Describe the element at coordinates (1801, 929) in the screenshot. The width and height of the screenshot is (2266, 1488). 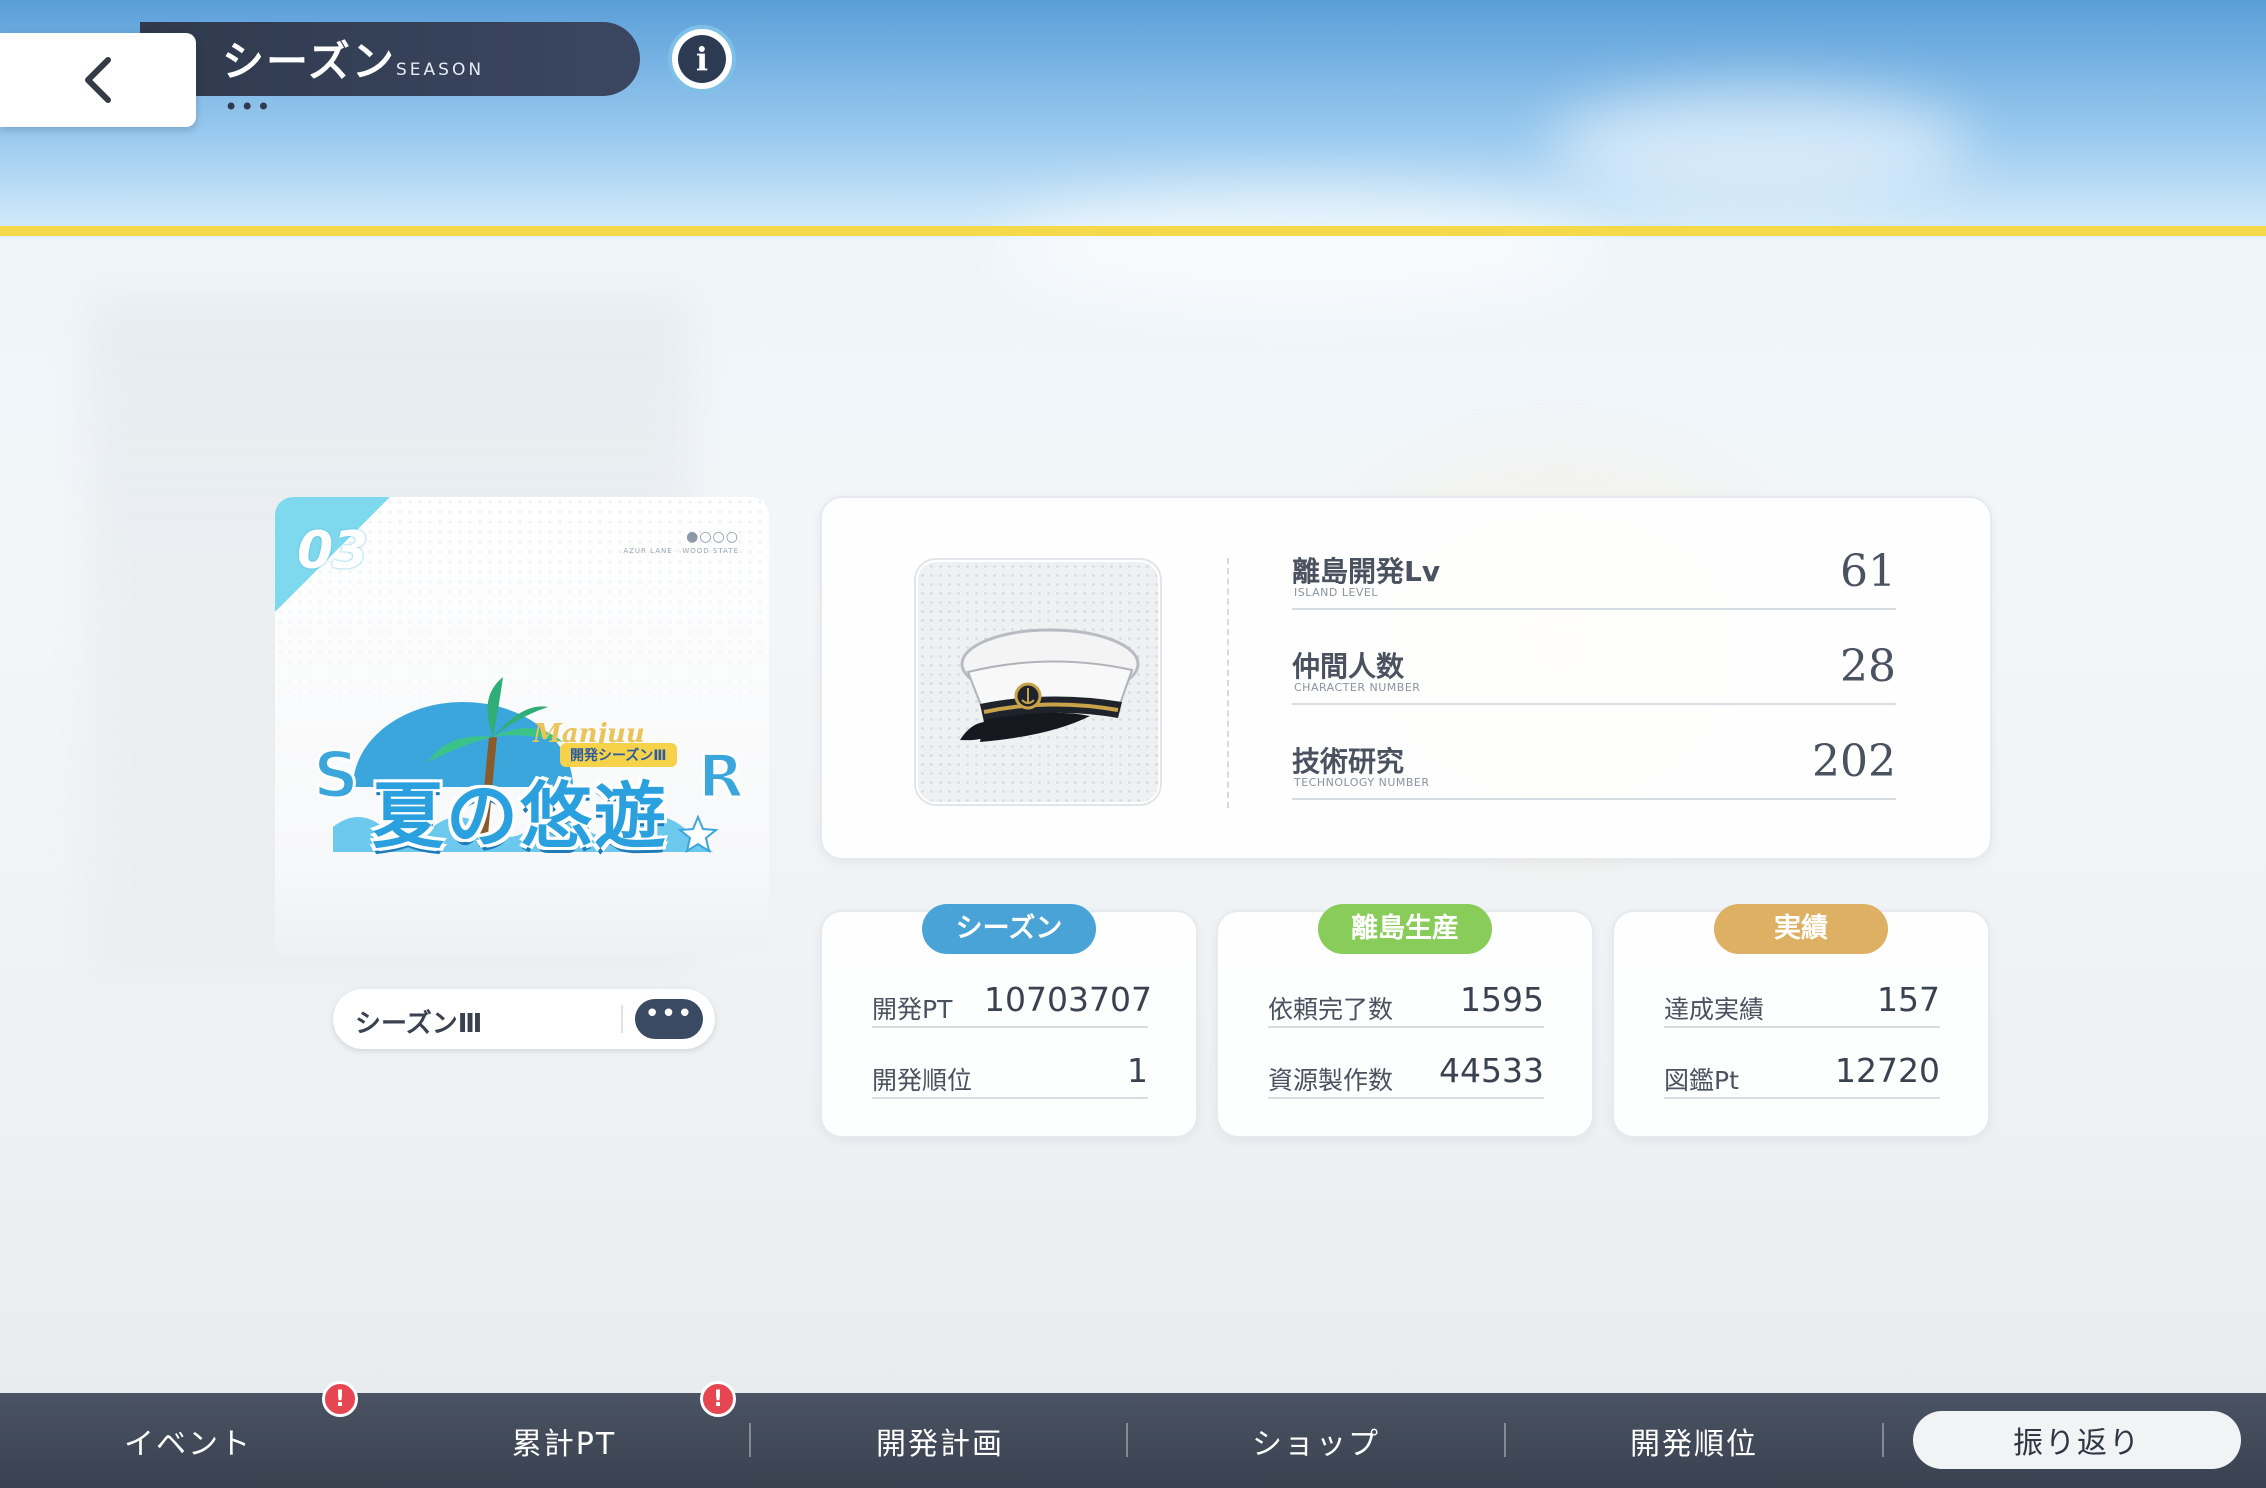
I see `card-badge: 実績` at that location.